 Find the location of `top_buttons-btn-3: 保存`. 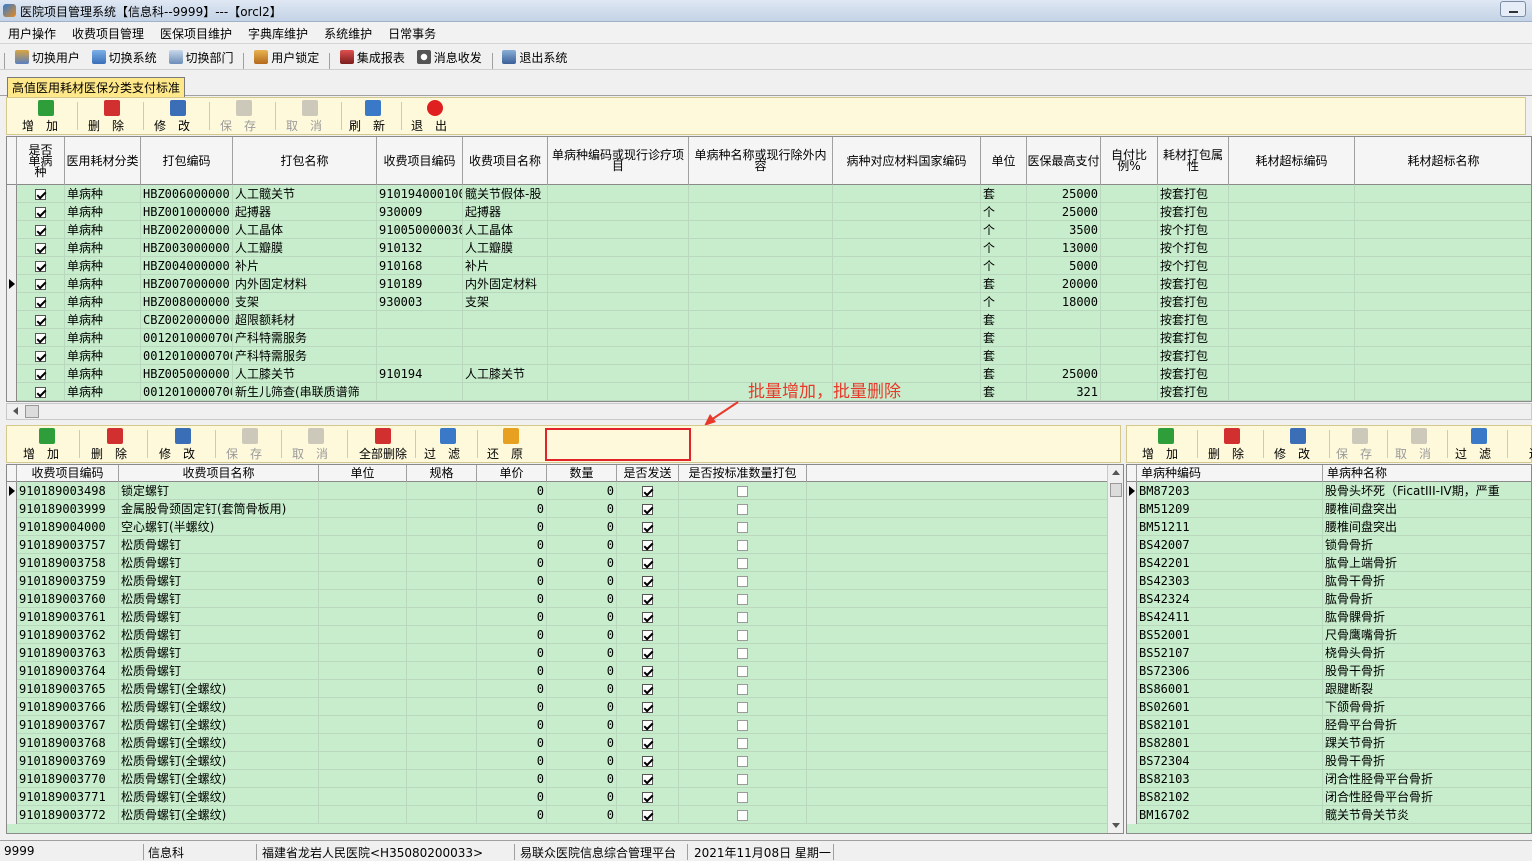

top_buttons-btn-3: 保存 is located at coordinates (244, 116).